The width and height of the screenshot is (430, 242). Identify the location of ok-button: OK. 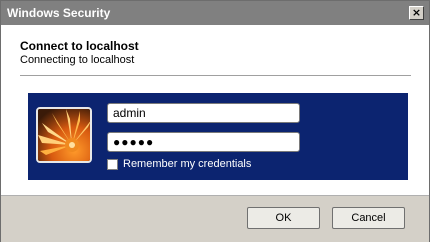
(283, 218).